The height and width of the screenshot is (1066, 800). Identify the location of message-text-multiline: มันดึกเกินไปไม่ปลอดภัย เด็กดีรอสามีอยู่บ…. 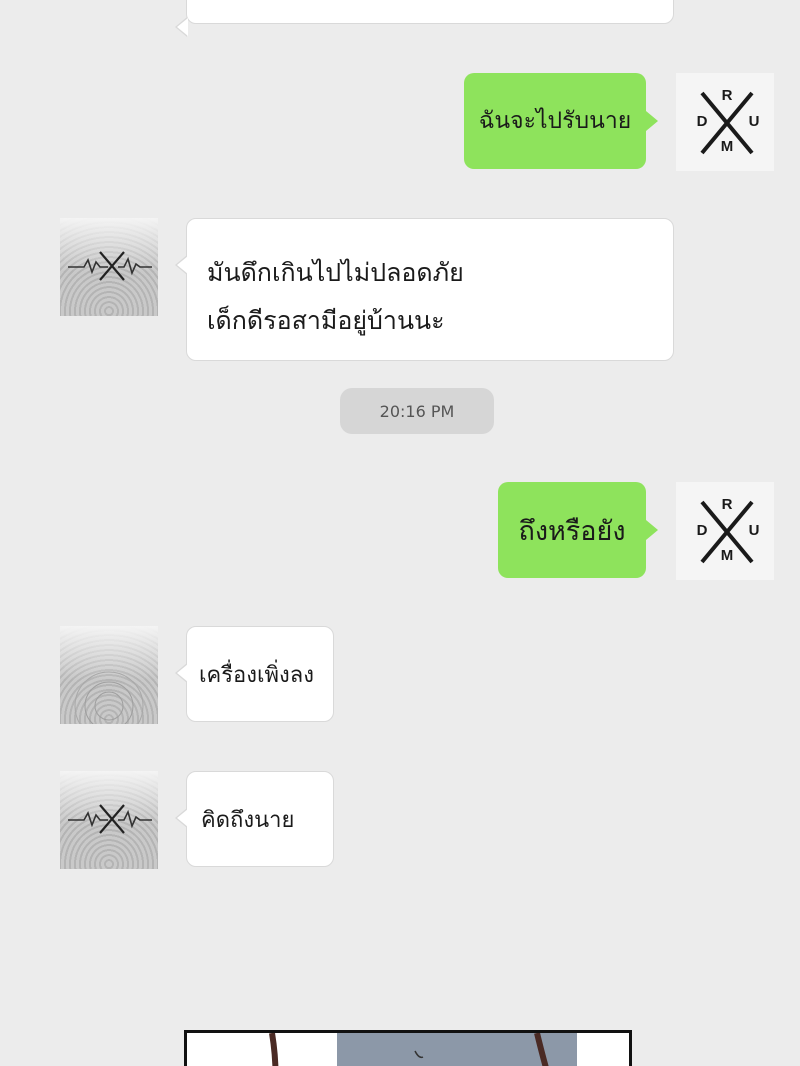
(335, 297).